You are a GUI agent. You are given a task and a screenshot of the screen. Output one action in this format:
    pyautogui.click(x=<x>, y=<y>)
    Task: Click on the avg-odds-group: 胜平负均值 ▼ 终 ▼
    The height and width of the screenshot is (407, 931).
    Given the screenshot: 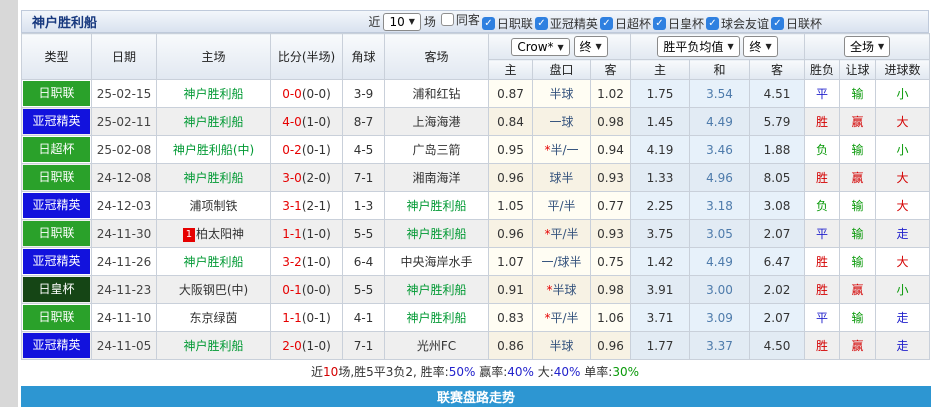 What is the action you would take?
    pyautogui.click(x=718, y=46)
    